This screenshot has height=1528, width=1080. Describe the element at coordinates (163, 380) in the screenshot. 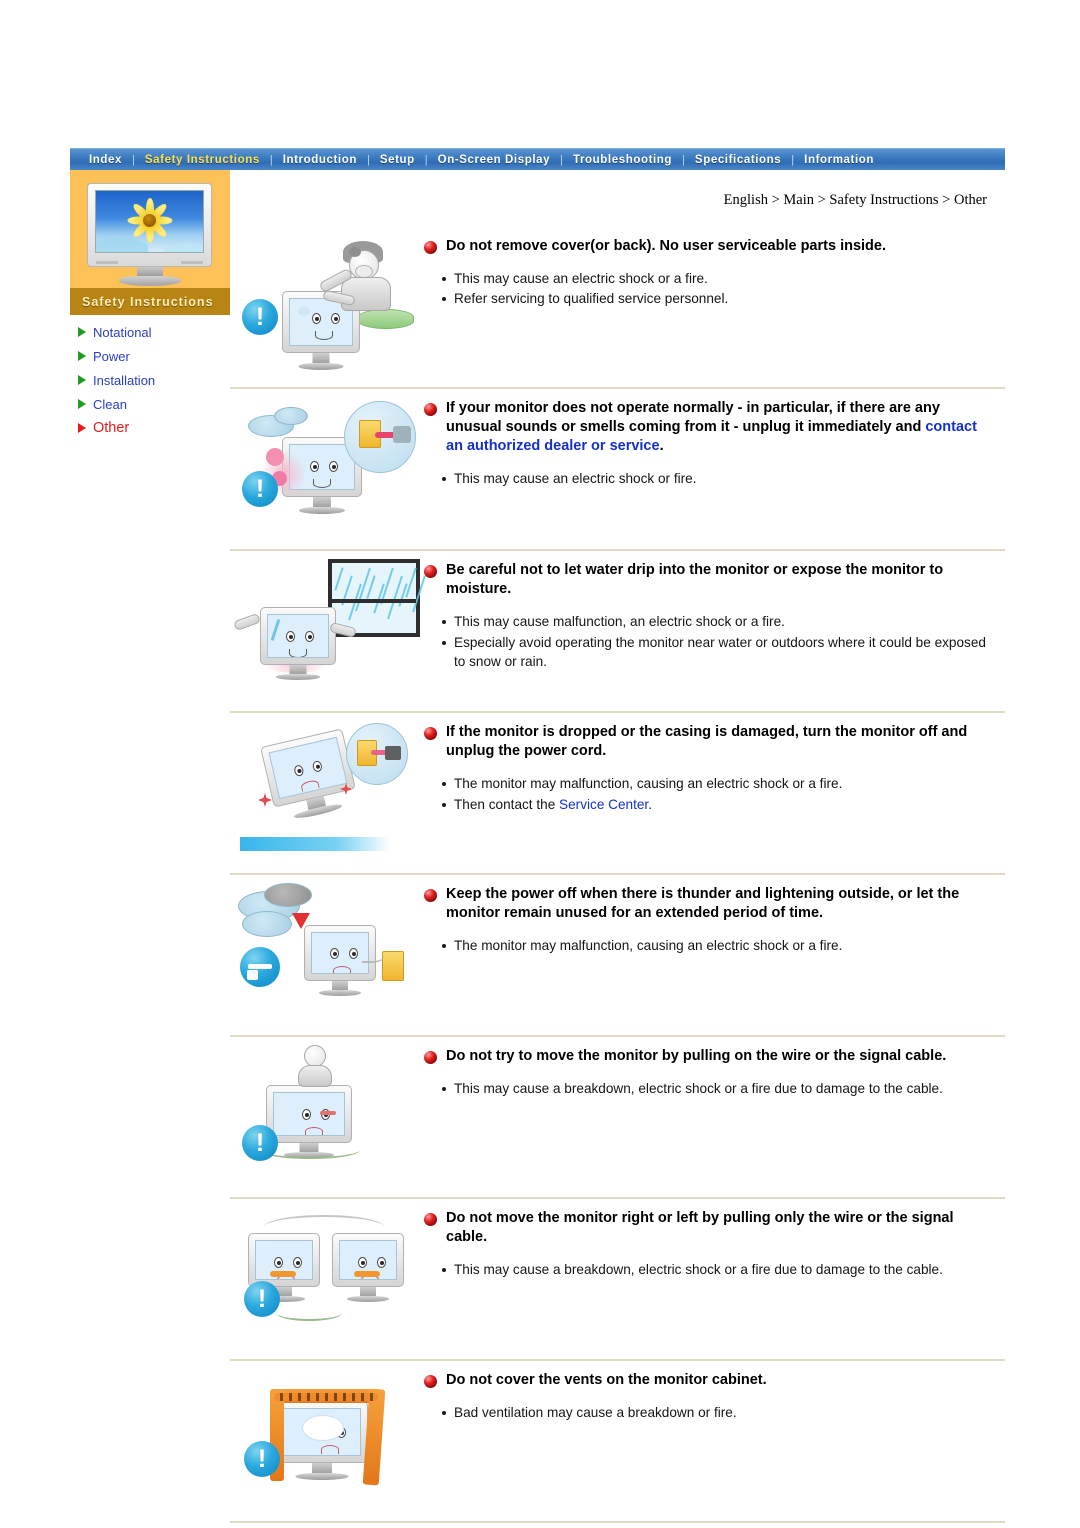

I see `sidebar-item-installation: Installation` at that location.